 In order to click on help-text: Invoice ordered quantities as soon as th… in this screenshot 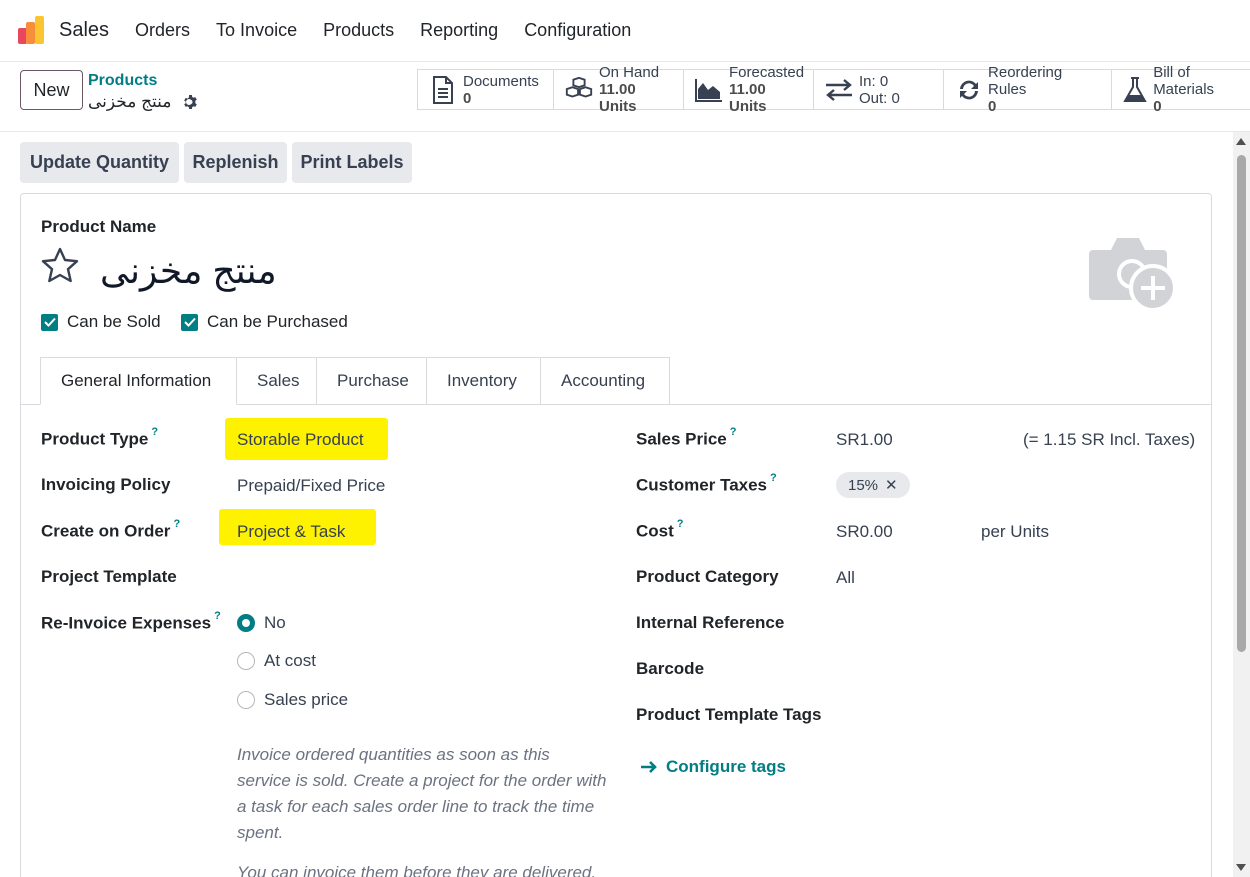, I will do `click(422, 793)`.